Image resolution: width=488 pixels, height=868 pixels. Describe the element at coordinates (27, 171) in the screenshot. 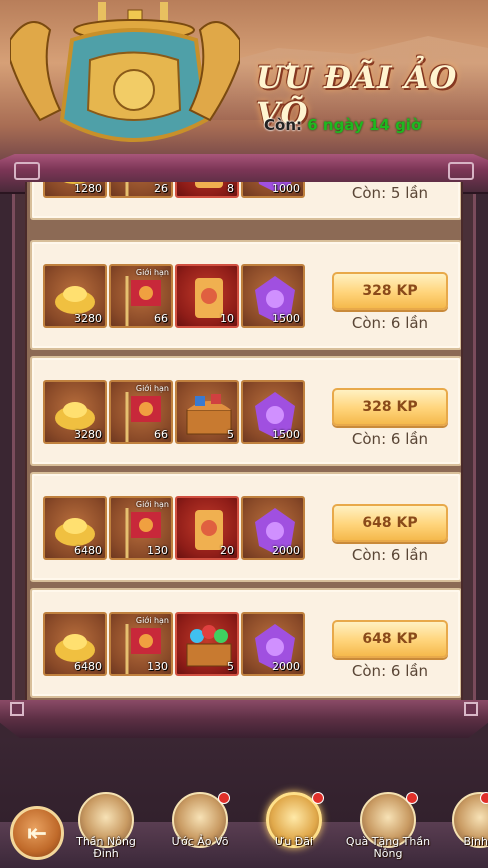

I see `frame-ornament-left` at that location.